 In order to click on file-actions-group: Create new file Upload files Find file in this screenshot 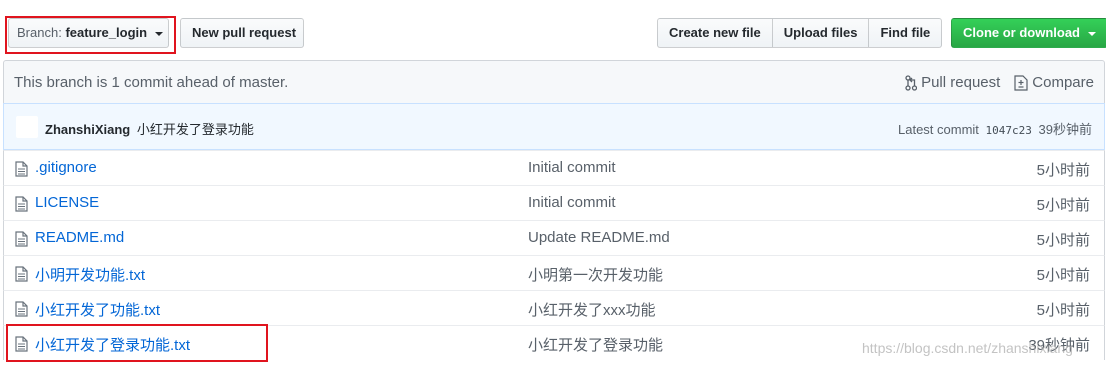, I will do `click(800, 33)`.